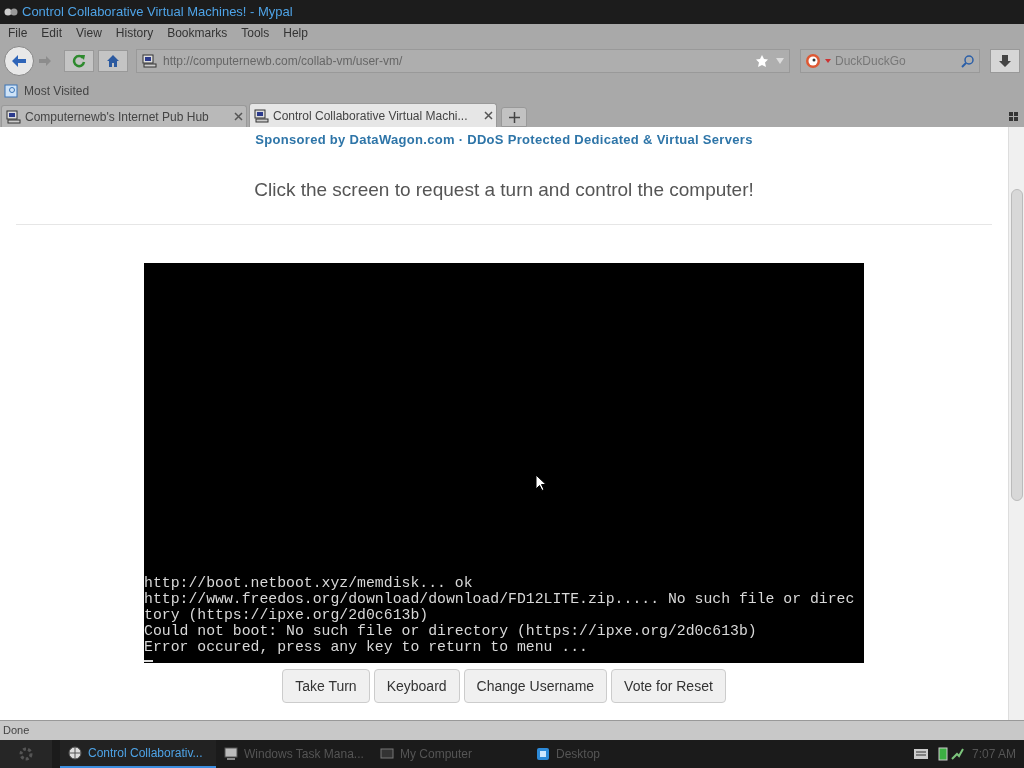 The height and width of the screenshot is (768, 1024). I want to click on monitor-icon, so click(231, 754).